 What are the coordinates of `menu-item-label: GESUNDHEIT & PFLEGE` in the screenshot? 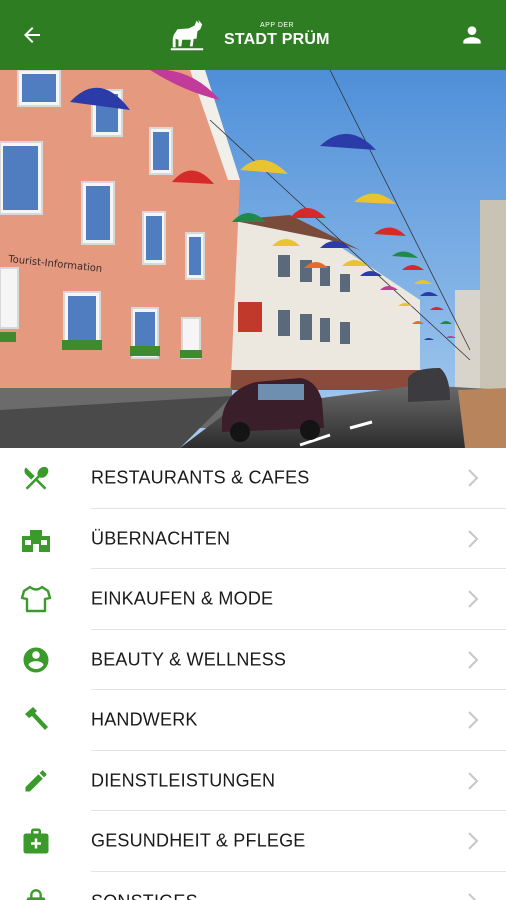 It's located at (198, 840).